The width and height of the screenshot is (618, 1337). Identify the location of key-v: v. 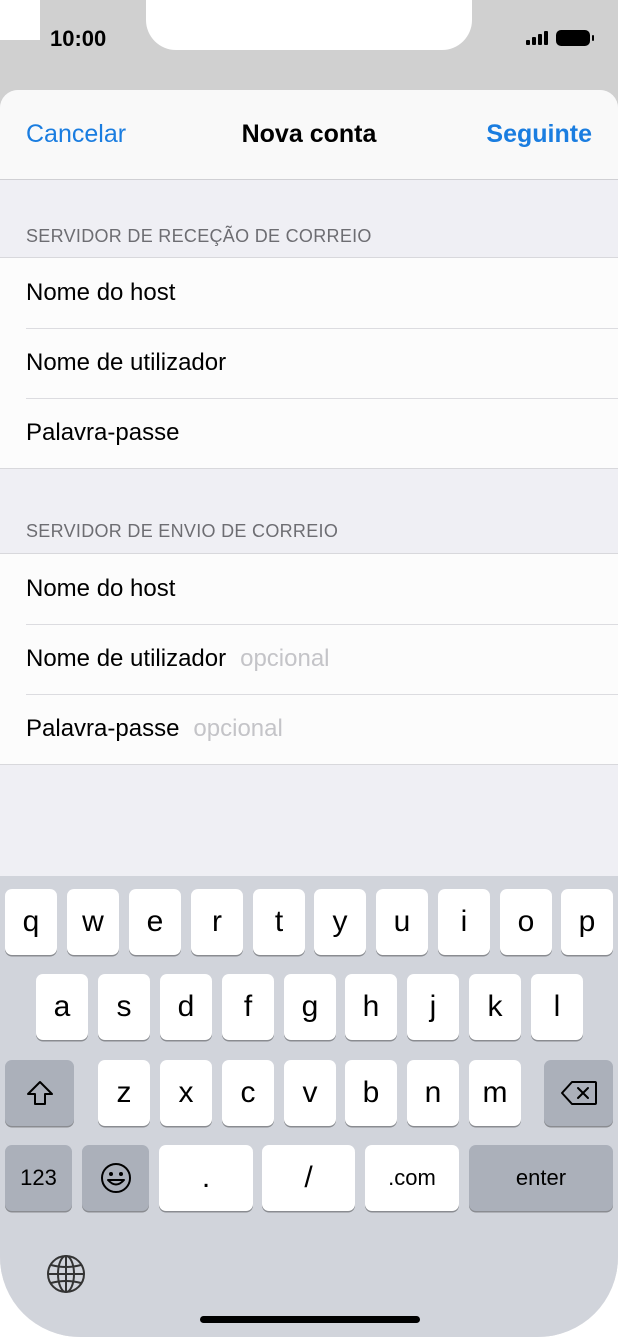
(310, 1093).